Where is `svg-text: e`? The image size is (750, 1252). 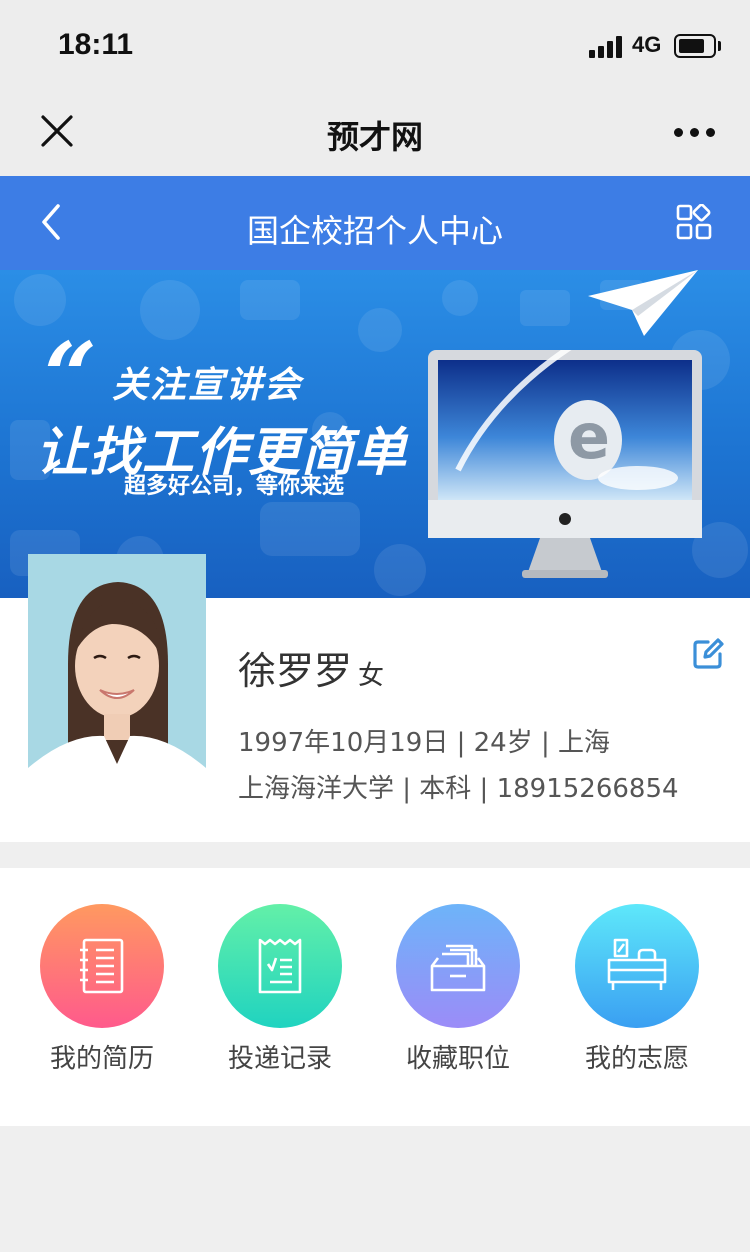 svg-text: e is located at coordinates (589, 436).